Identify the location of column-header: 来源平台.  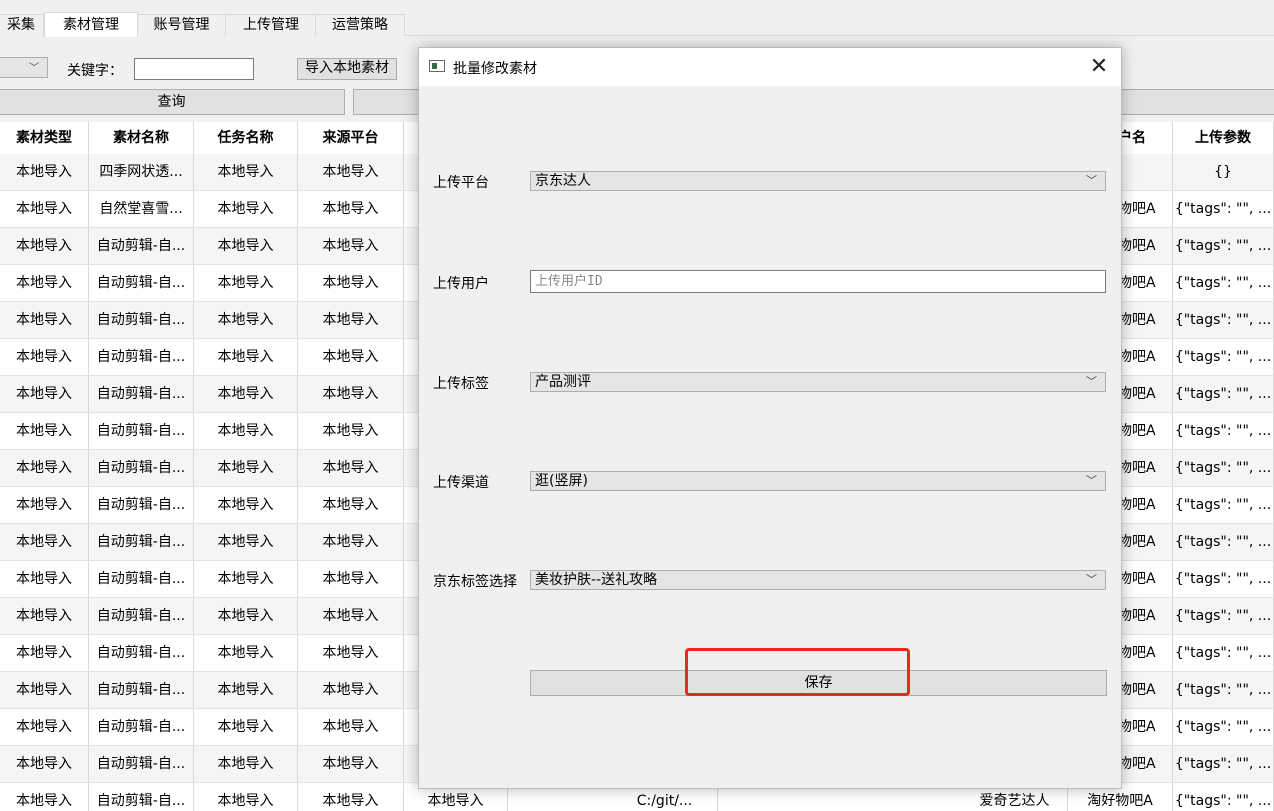
(351, 138).